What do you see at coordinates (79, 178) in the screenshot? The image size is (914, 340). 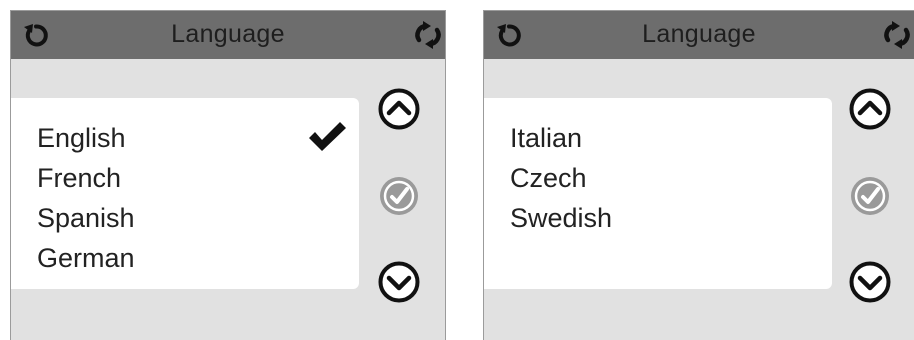 I see `list-item-french: French` at bounding box center [79, 178].